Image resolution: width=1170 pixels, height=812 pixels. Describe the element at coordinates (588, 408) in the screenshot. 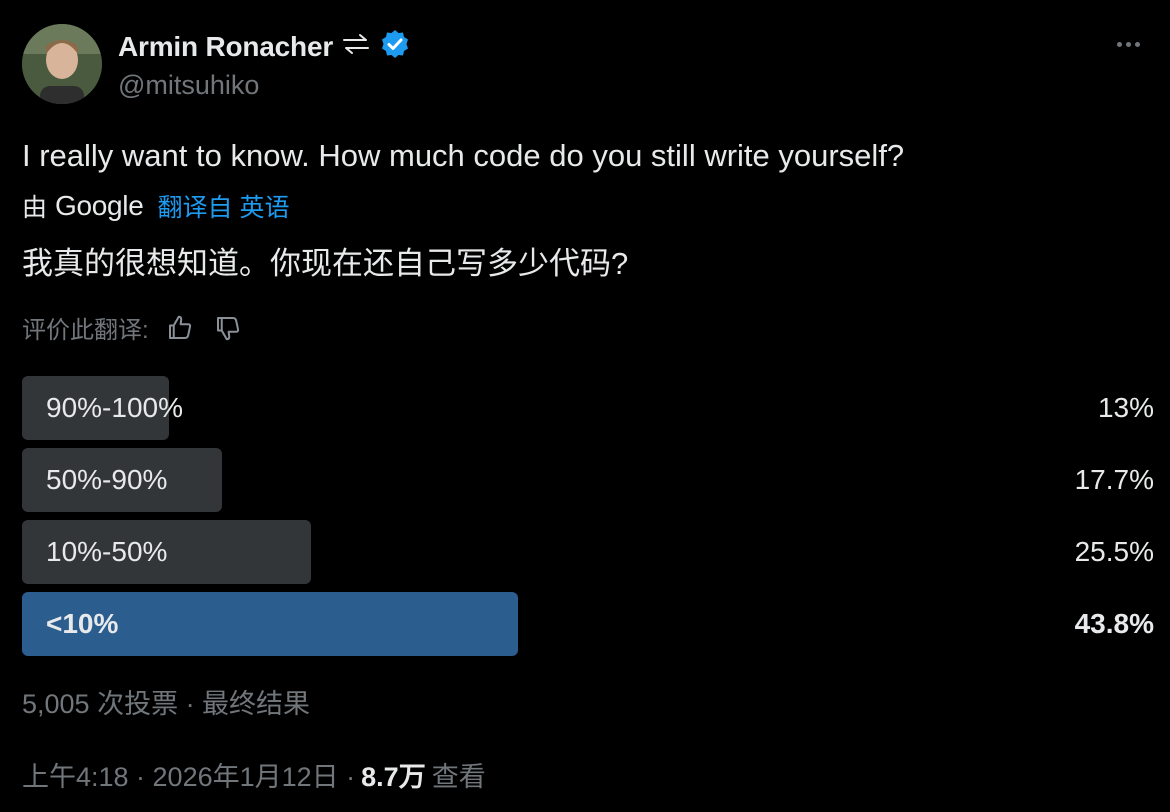

I see `poll-option: 90%-100% 13%` at that location.